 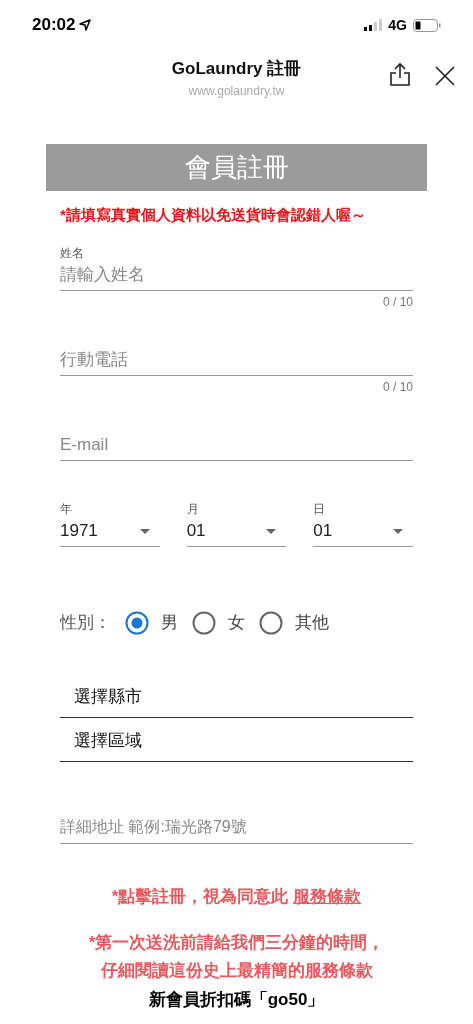 I want to click on field-label: 姓名, so click(x=72, y=252).